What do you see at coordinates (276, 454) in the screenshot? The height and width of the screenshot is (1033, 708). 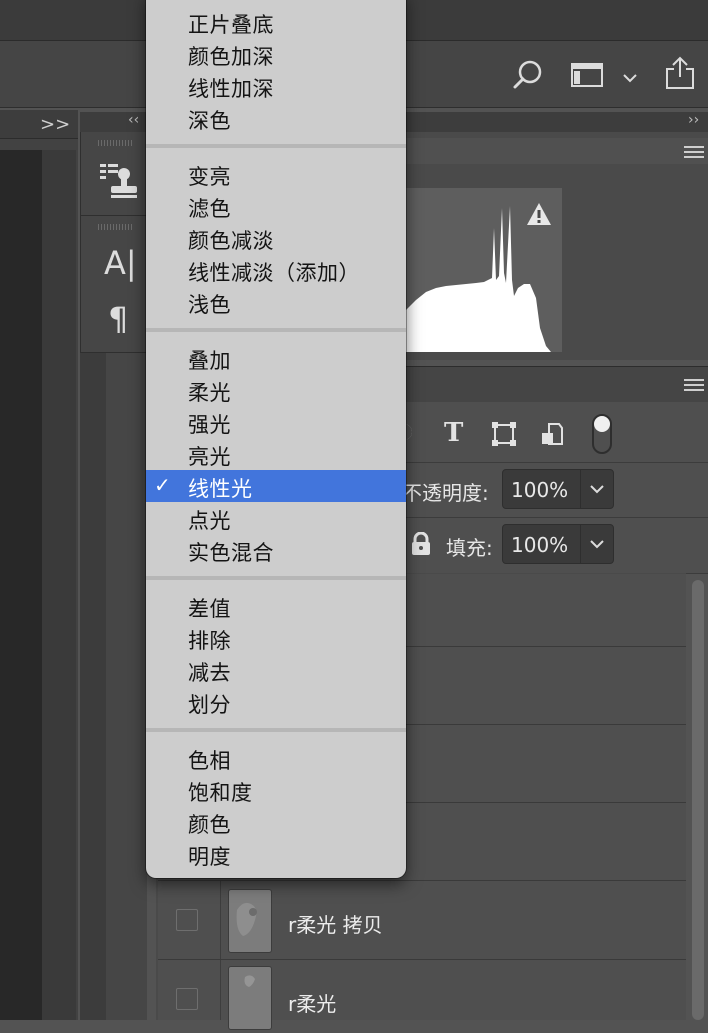 I see `blend-mode-item: 亮光` at bounding box center [276, 454].